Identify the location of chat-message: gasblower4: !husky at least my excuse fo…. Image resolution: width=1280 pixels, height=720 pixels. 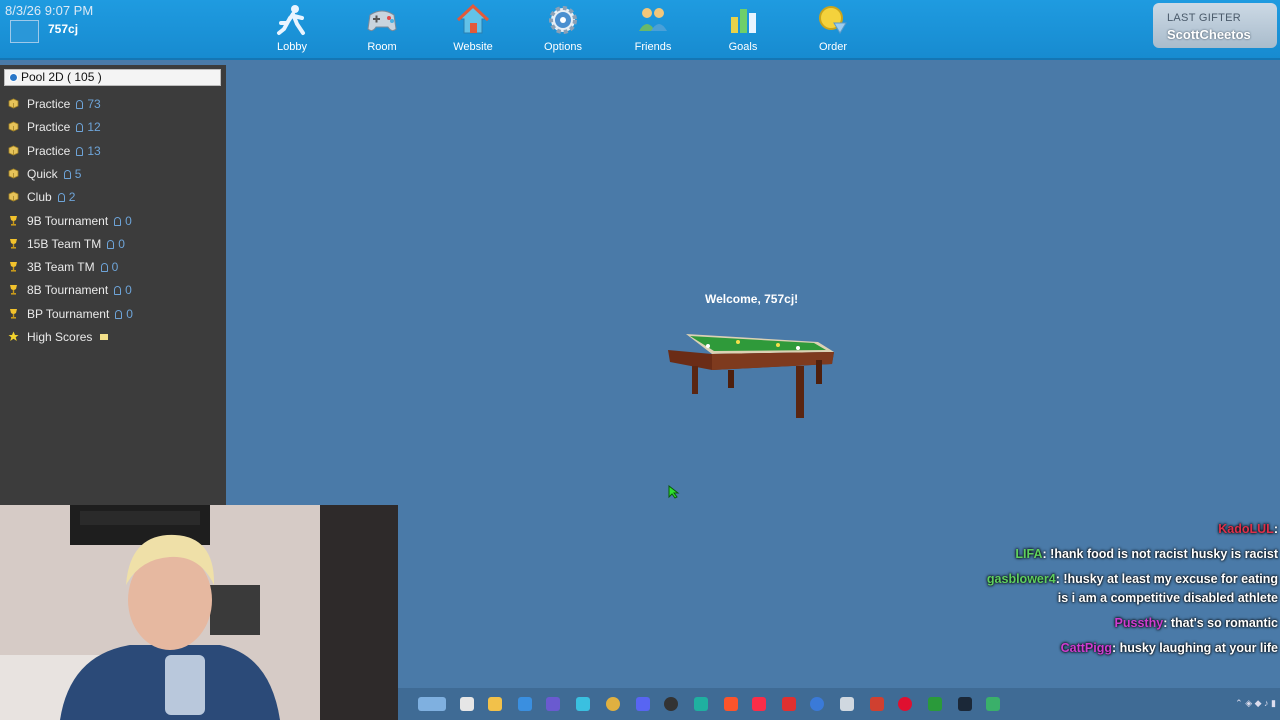
(1128, 589).